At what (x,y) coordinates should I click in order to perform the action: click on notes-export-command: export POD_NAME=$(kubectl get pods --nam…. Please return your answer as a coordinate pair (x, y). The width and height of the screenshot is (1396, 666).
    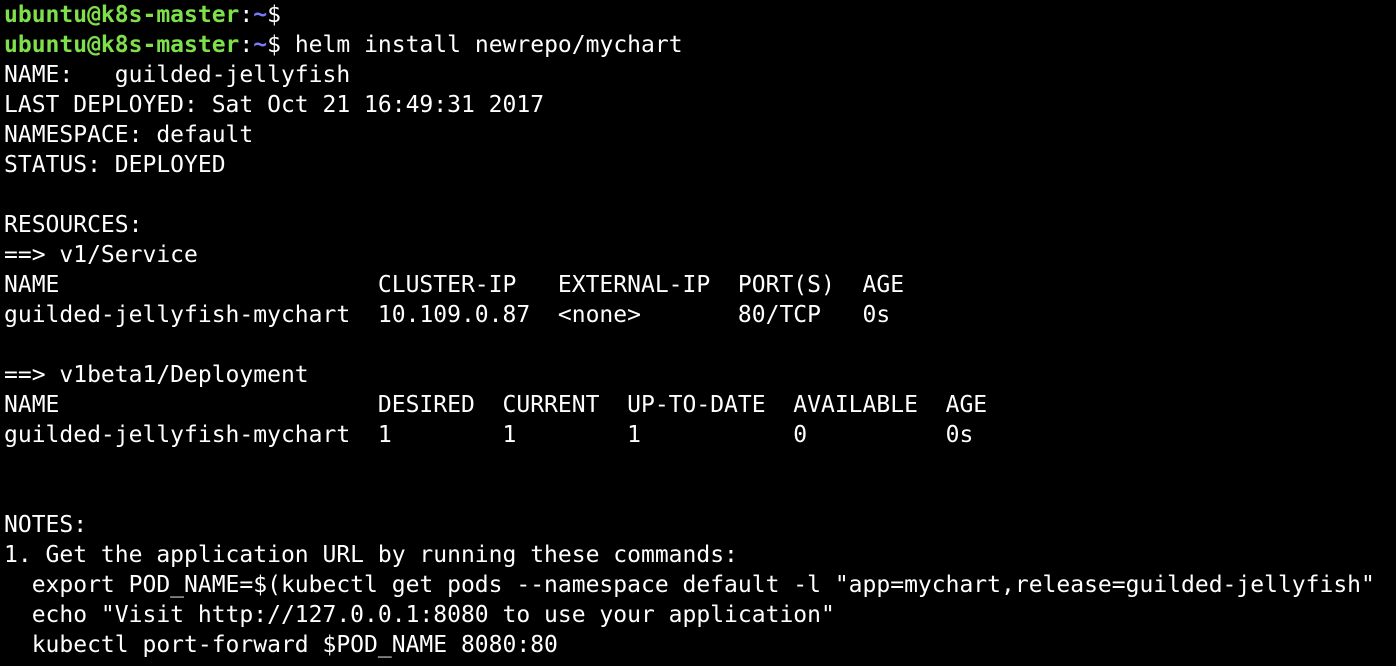
    Looking at the image, I should click on (689, 585).